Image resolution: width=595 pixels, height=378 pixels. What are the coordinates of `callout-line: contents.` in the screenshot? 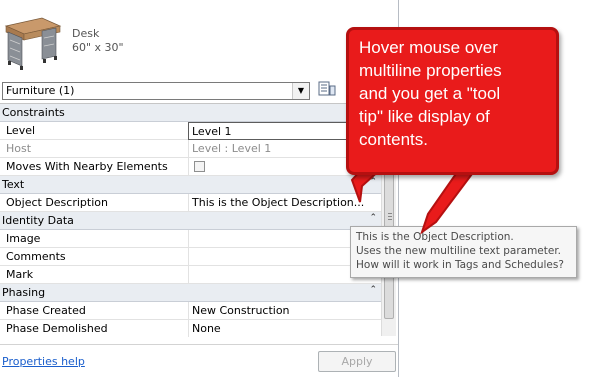 It's located at (393, 139).